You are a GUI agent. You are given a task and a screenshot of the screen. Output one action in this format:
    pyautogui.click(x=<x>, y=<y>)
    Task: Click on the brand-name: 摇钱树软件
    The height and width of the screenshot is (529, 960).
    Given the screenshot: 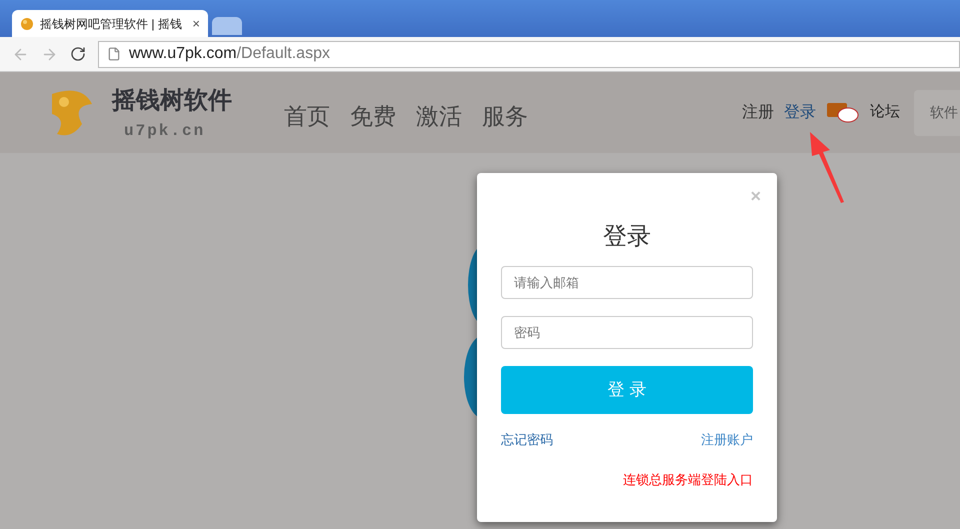 What is the action you would take?
    pyautogui.click(x=172, y=101)
    